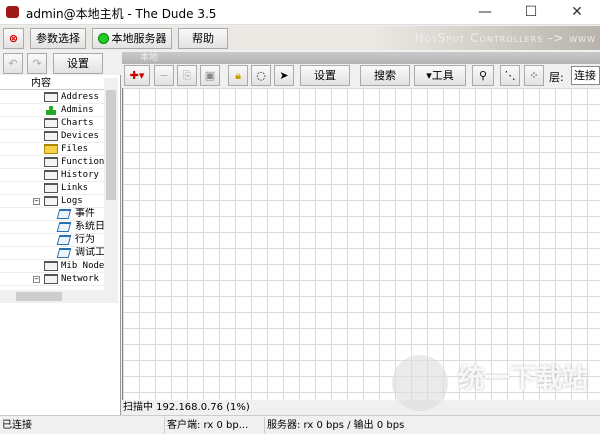 The height and width of the screenshot is (434, 600). I want to click on tree-item: − Network Maps, so click(52, 279).